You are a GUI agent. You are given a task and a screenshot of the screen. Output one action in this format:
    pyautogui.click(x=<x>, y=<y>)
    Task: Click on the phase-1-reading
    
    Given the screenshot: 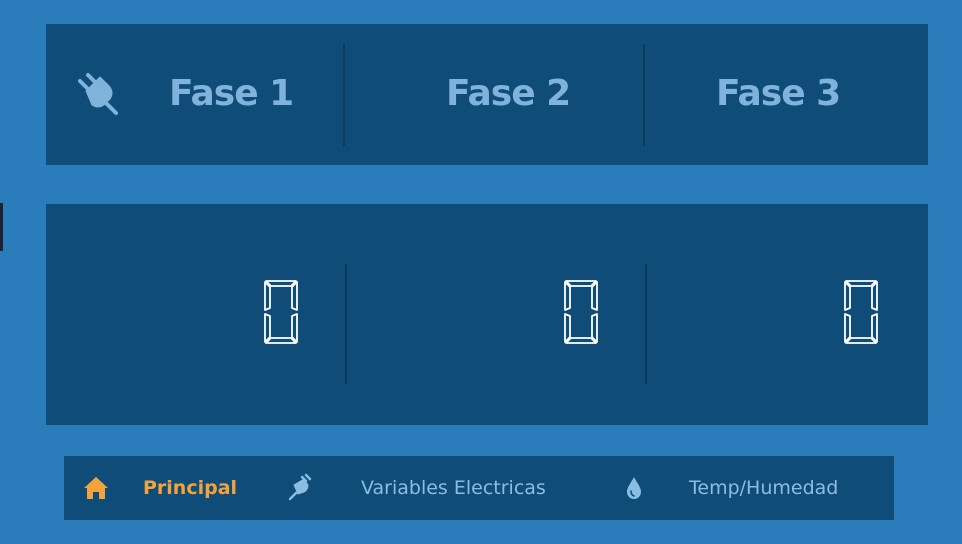 What is the action you would take?
    pyautogui.click(x=281, y=312)
    